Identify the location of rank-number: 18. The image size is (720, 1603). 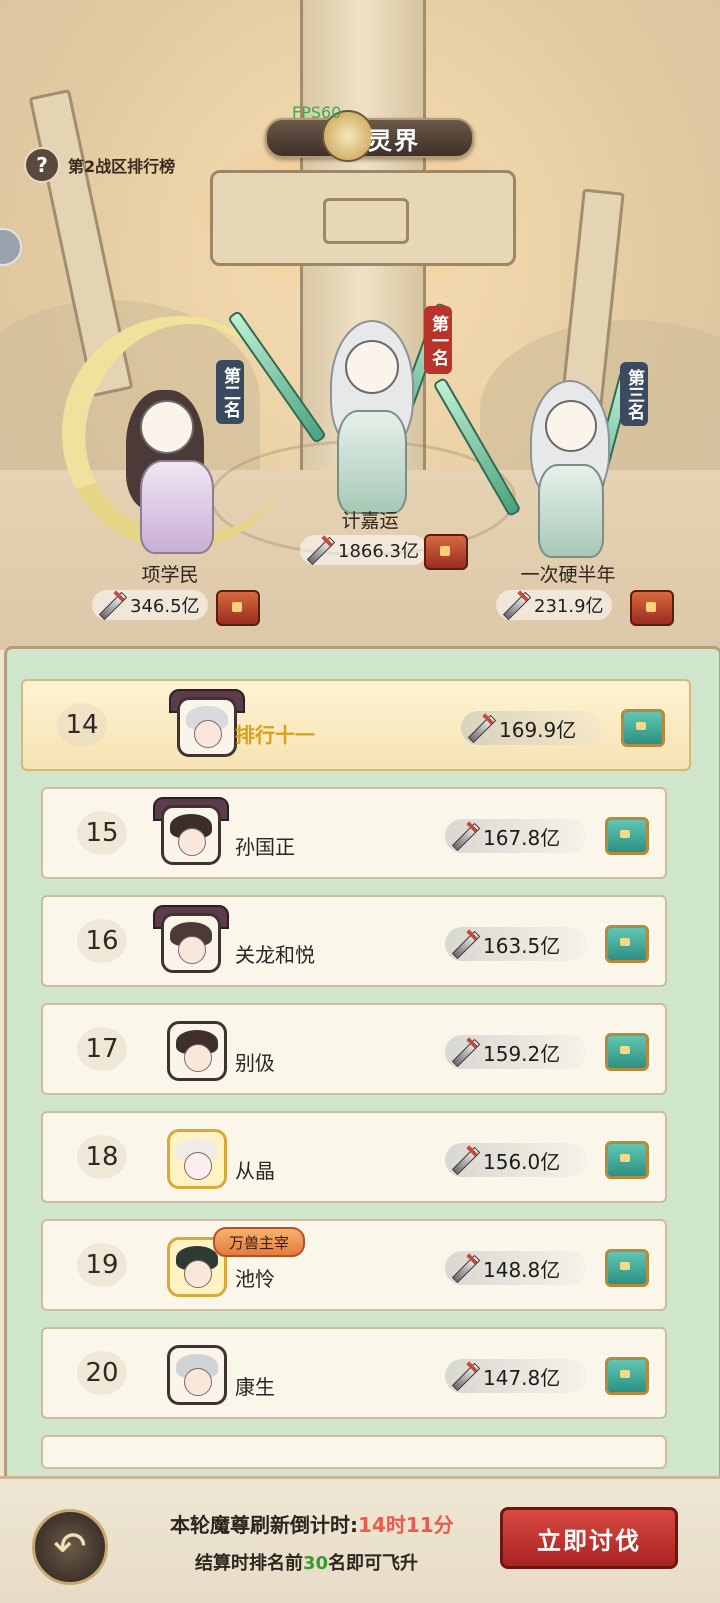
(102, 1157).